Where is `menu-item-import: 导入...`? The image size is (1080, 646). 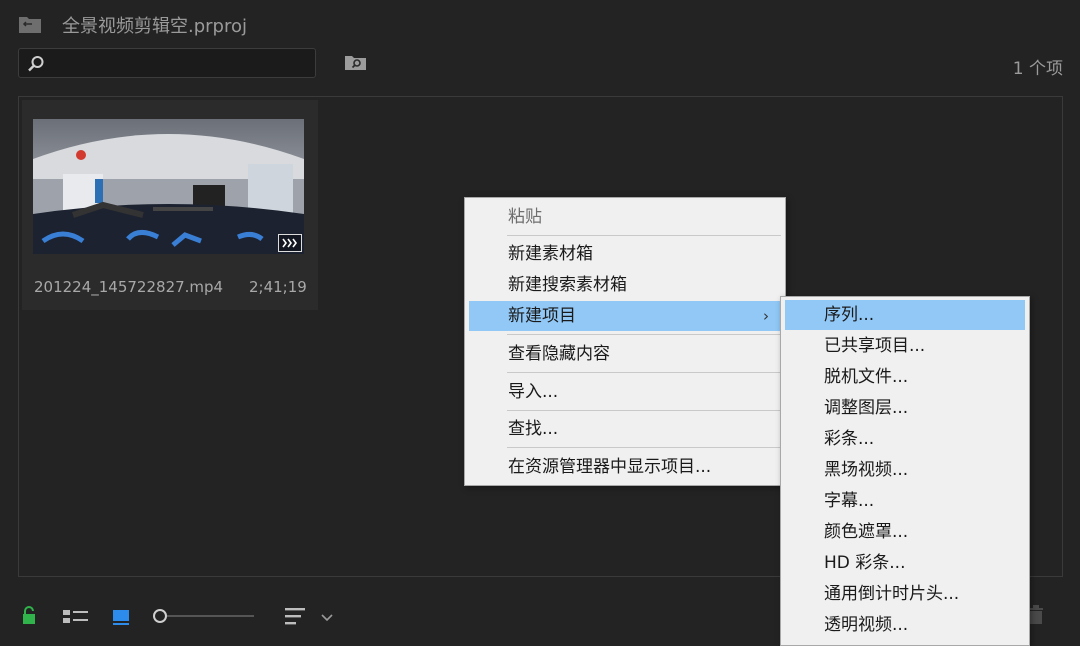 menu-item-import: 导入... is located at coordinates (625, 392).